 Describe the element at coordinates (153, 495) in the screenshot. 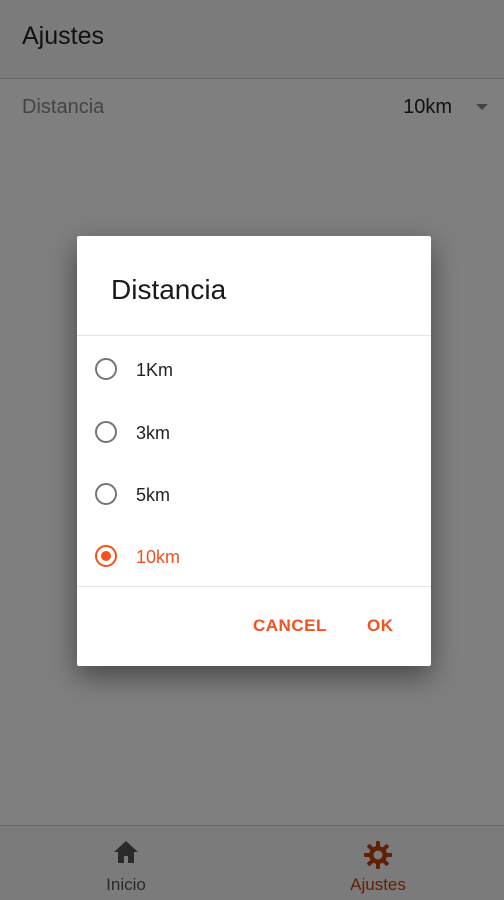

I see `radio-option-label: 5km` at that location.